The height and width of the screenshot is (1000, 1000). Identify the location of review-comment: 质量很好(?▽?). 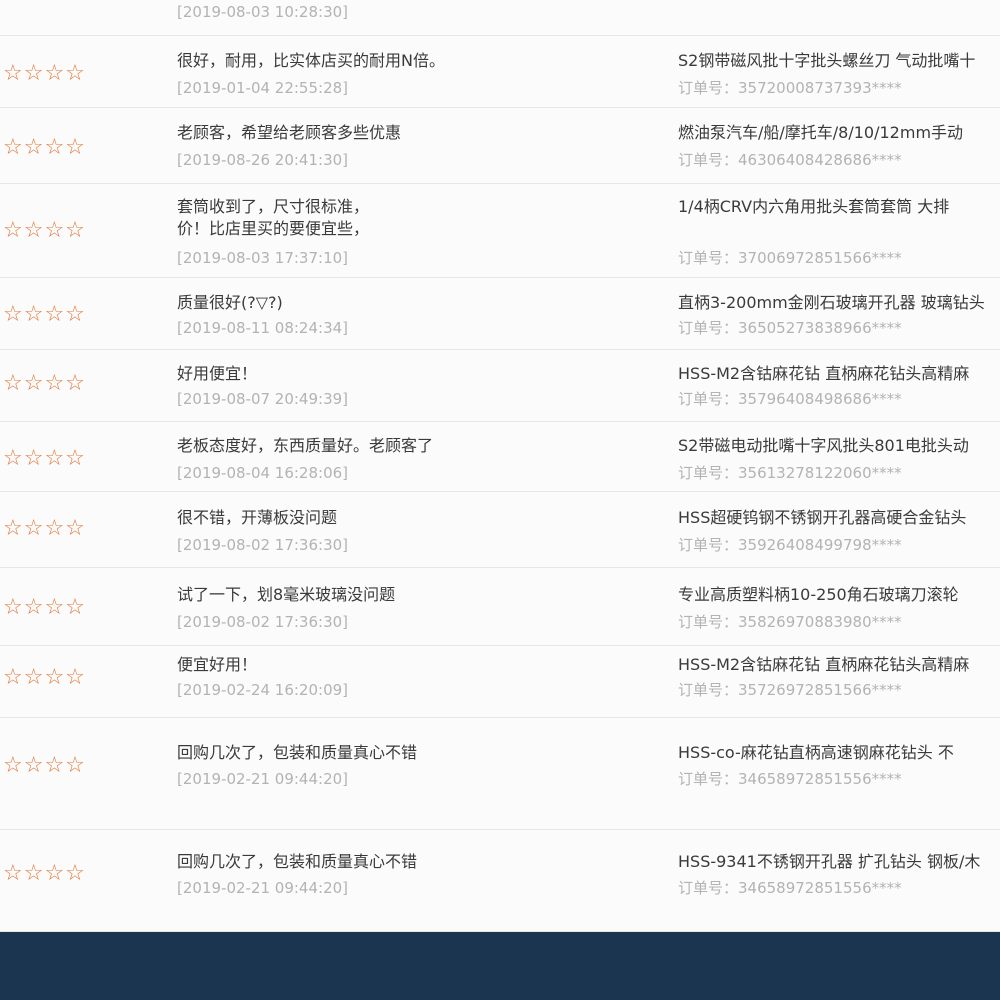
(230, 303).